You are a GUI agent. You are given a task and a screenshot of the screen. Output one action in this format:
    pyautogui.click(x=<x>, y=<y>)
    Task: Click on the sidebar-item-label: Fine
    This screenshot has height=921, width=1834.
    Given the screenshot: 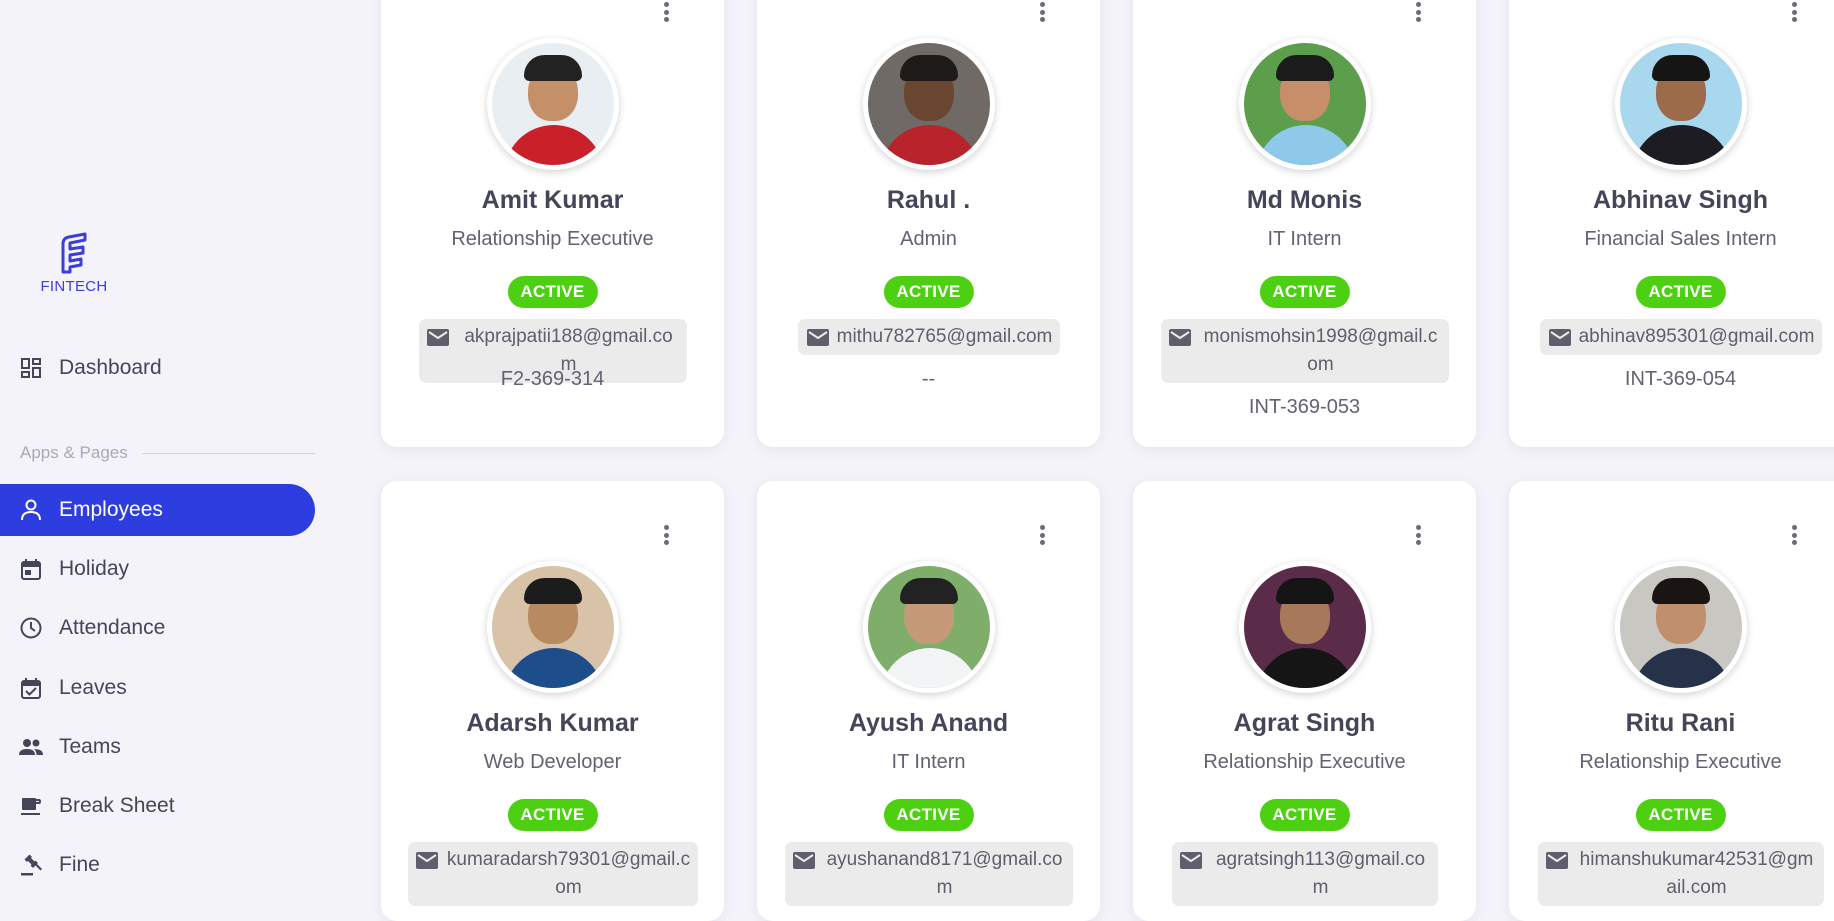 What is the action you would take?
    pyautogui.click(x=79, y=864)
    